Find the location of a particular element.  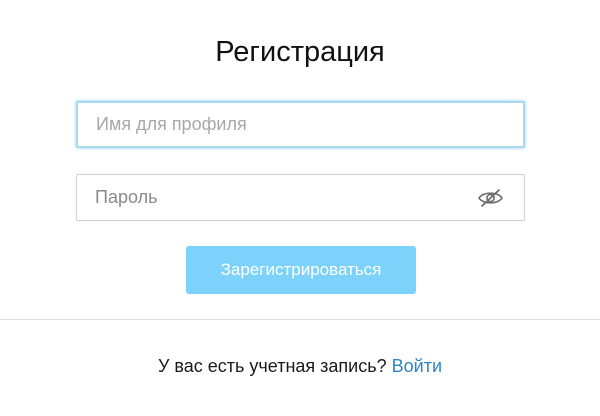

password-input is located at coordinates (300, 197).